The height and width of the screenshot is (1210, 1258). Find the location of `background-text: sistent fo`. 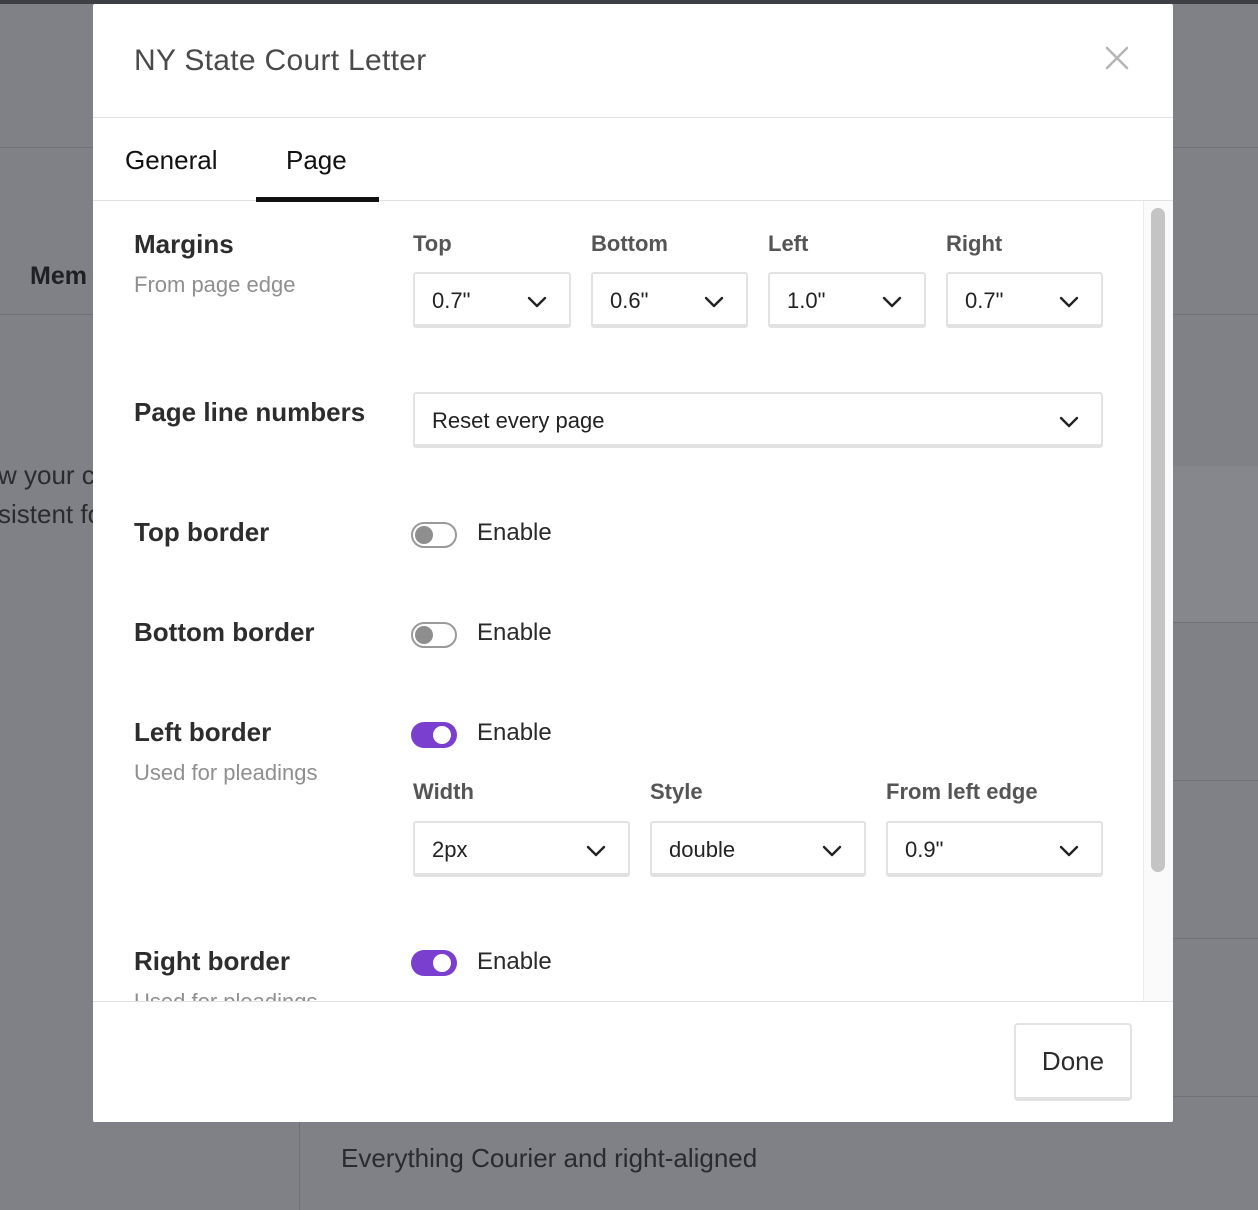

background-text: sistent fo is located at coordinates (51, 514).